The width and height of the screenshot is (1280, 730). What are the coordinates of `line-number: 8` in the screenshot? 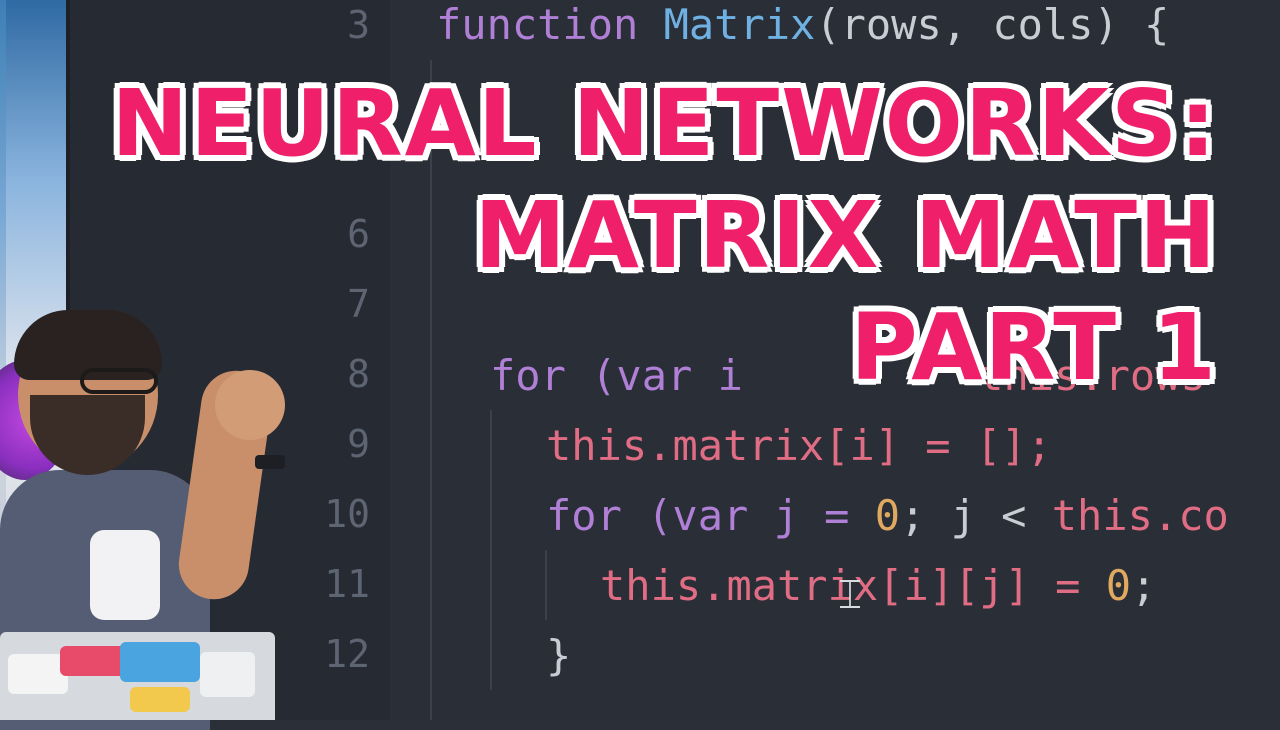 It's located at (358, 374).